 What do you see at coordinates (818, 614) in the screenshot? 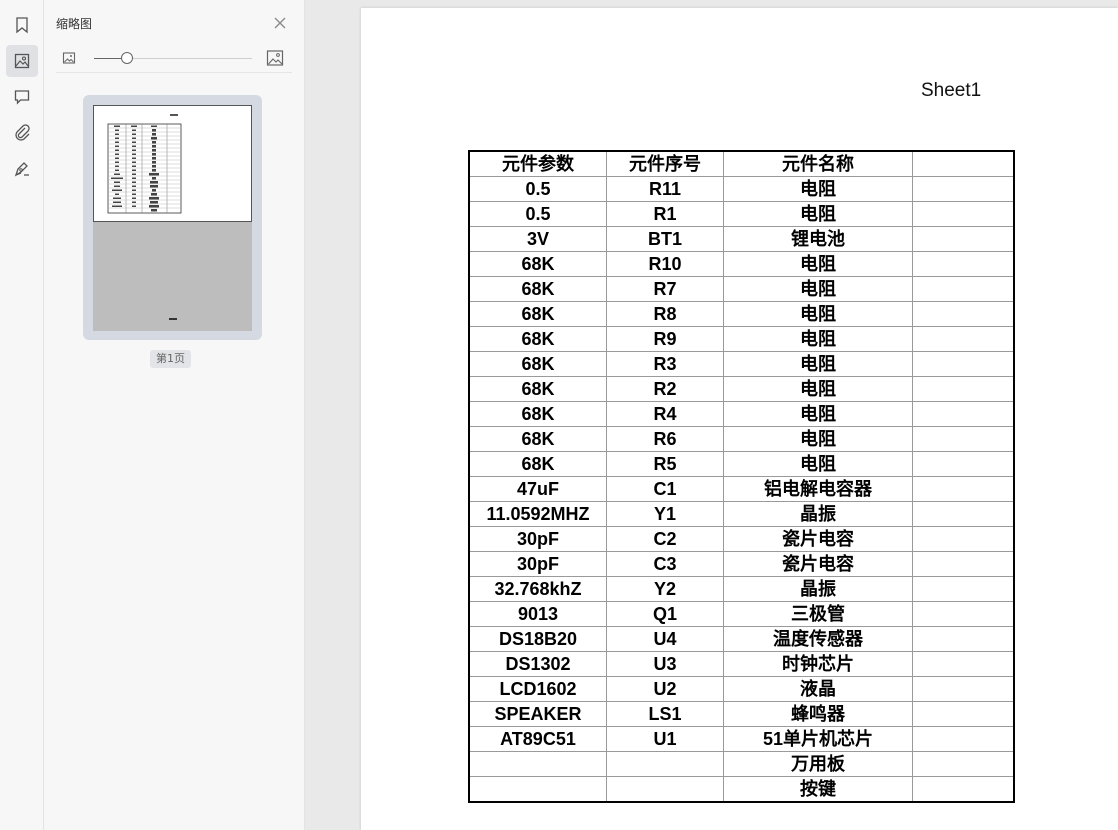
I see `table-cell: 三极管` at bounding box center [818, 614].